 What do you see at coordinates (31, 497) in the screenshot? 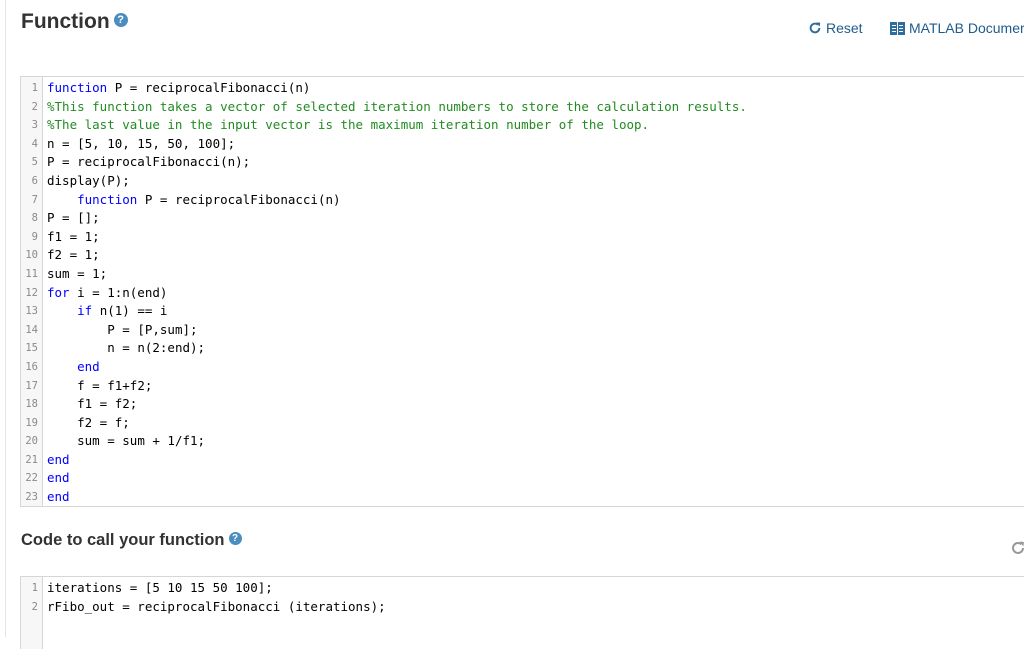
I see `line-number: 23` at bounding box center [31, 497].